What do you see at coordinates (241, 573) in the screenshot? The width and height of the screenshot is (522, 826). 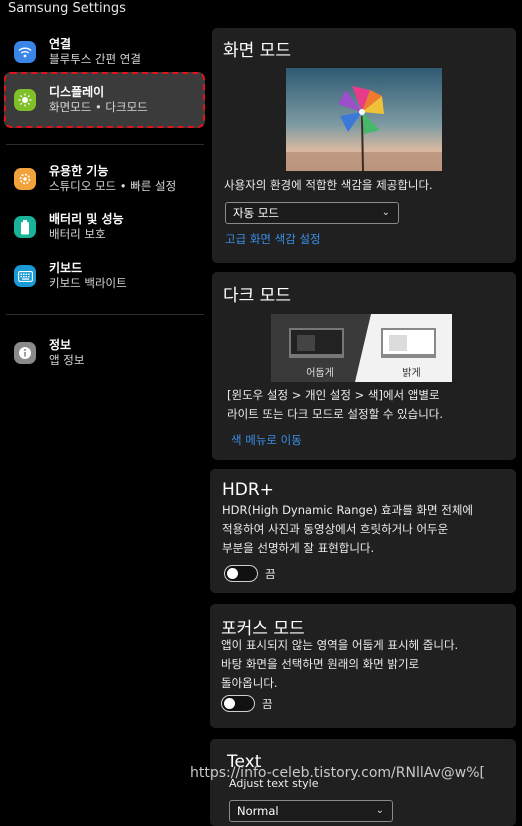 I see `hdr-toggle` at bounding box center [241, 573].